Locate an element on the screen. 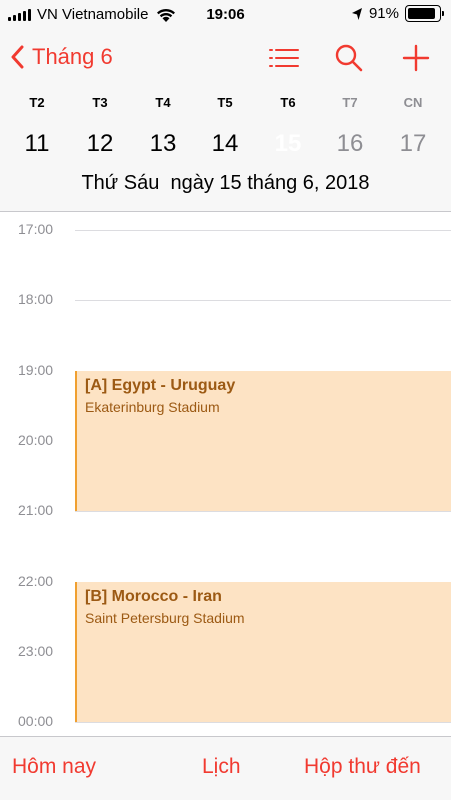 This screenshot has width=451, height=800. back-button-label: Tháng 6 is located at coordinates (72, 56).